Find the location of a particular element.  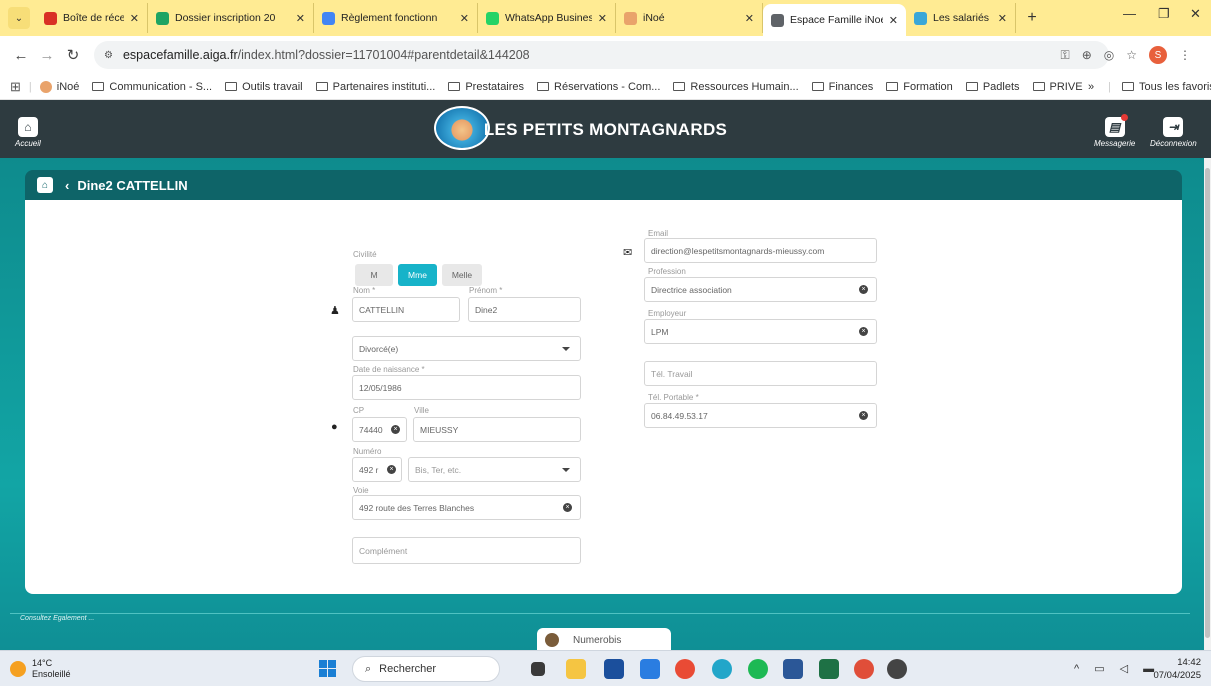

chatgpt-icon is located at coordinates (897, 669).